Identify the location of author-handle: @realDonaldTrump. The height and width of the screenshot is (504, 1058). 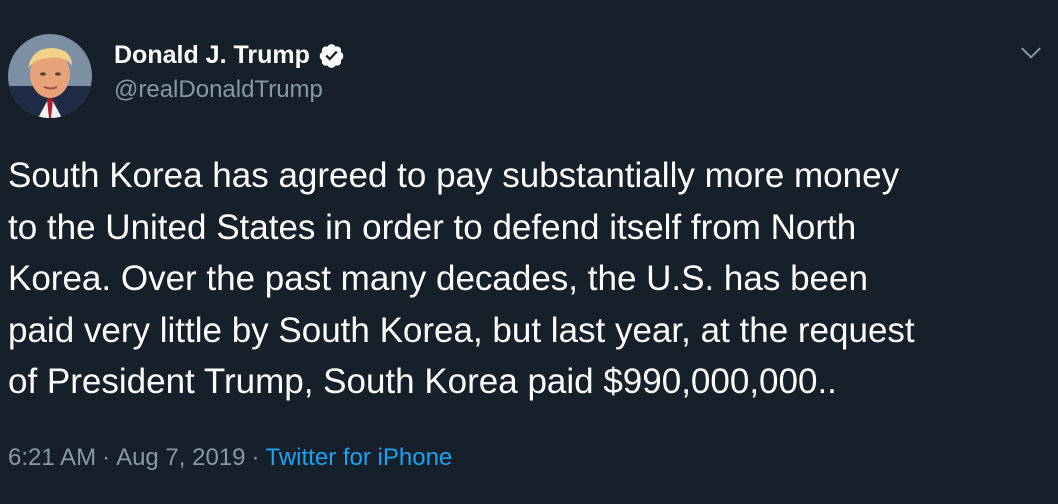
(229, 90).